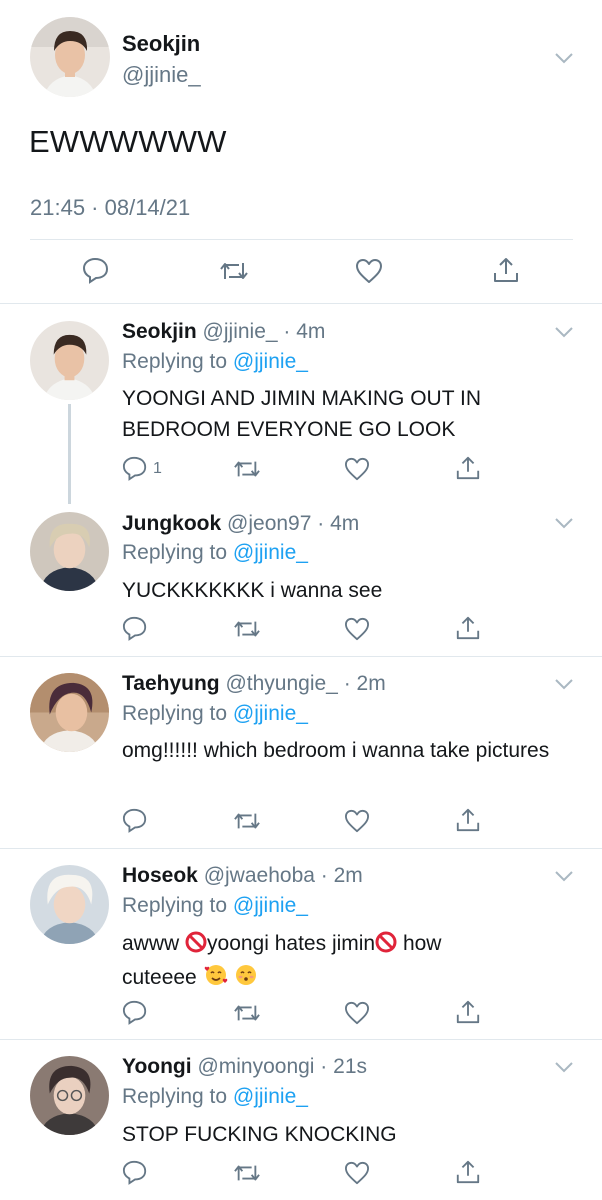 The height and width of the screenshot is (1200, 602). I want to click on smiling-face-with-hearts-emoji, so click(216, 979).